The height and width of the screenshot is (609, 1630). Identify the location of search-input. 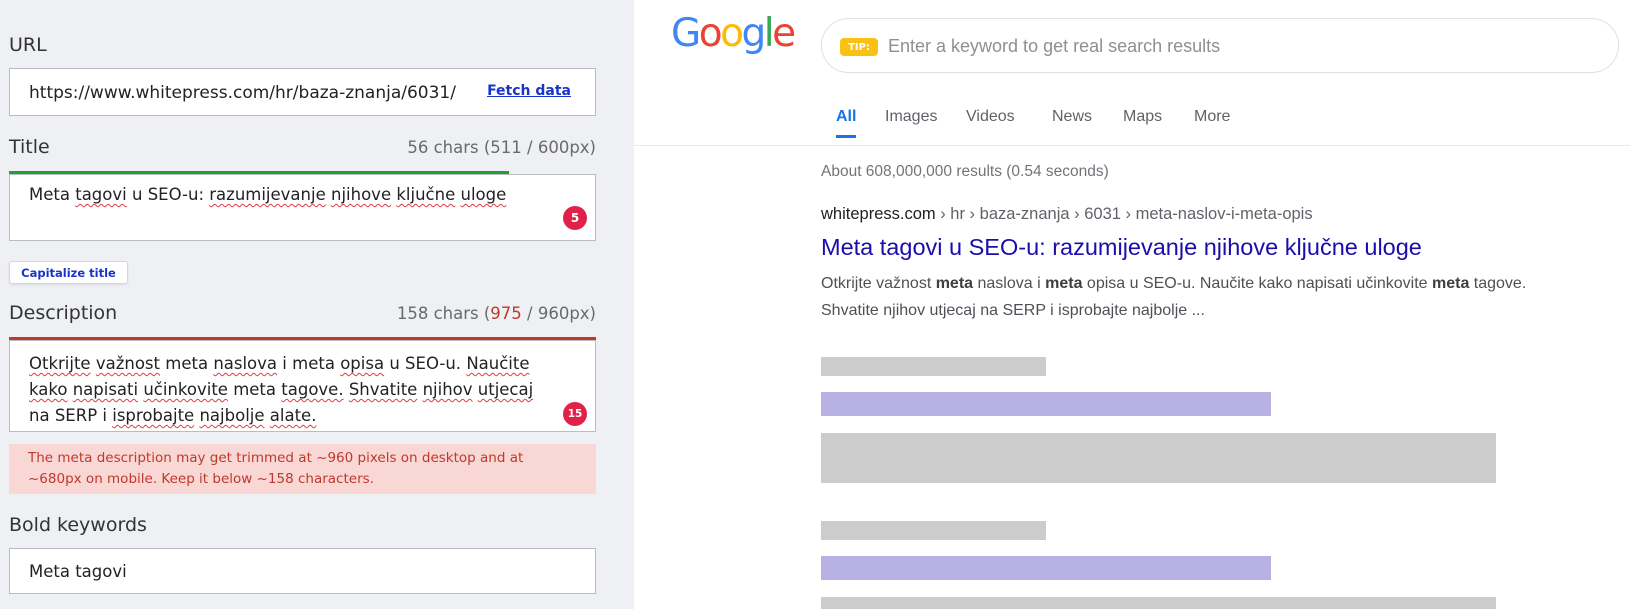
(1238, 46).